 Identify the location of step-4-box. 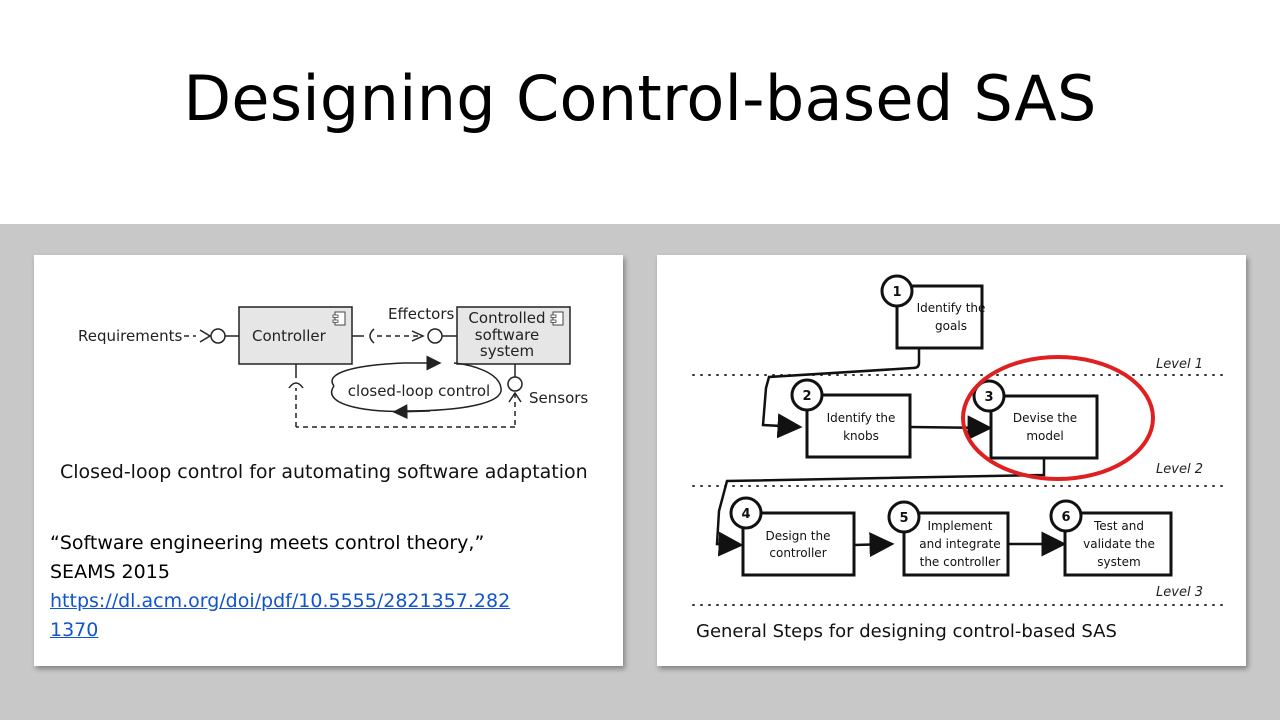
(798, 544).